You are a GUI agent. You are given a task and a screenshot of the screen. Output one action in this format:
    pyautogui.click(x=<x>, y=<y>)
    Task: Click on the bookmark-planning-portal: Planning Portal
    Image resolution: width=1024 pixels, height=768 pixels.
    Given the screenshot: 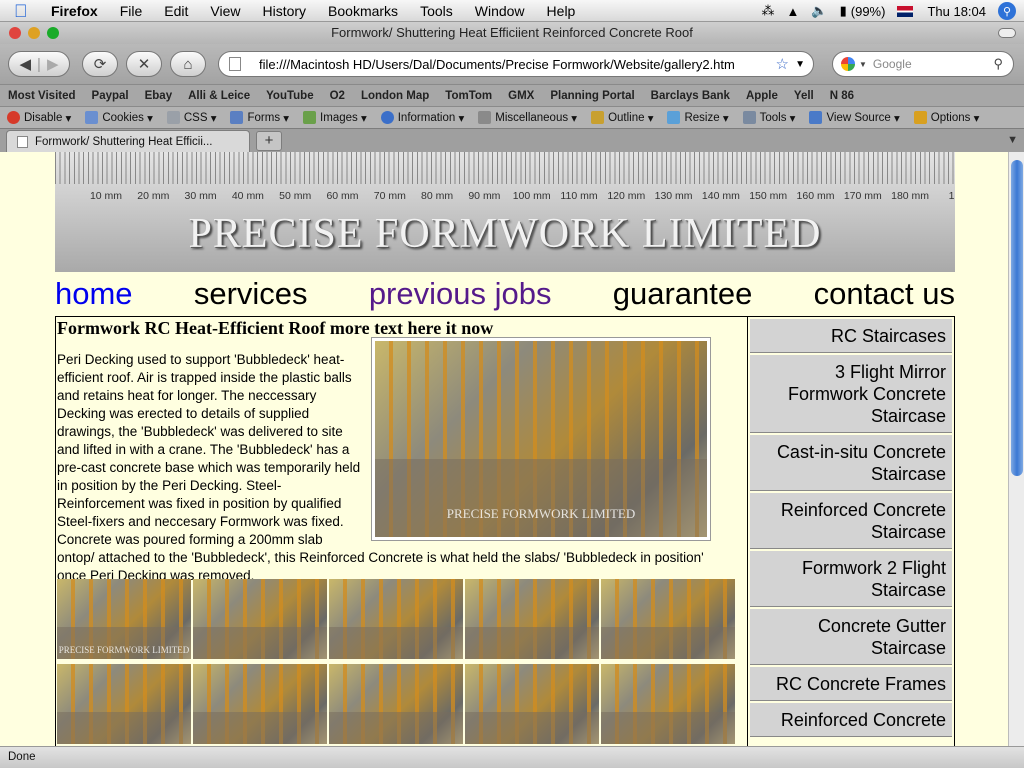 What is the action you would take?
    pyautogui.click(x=592, y=96)
    